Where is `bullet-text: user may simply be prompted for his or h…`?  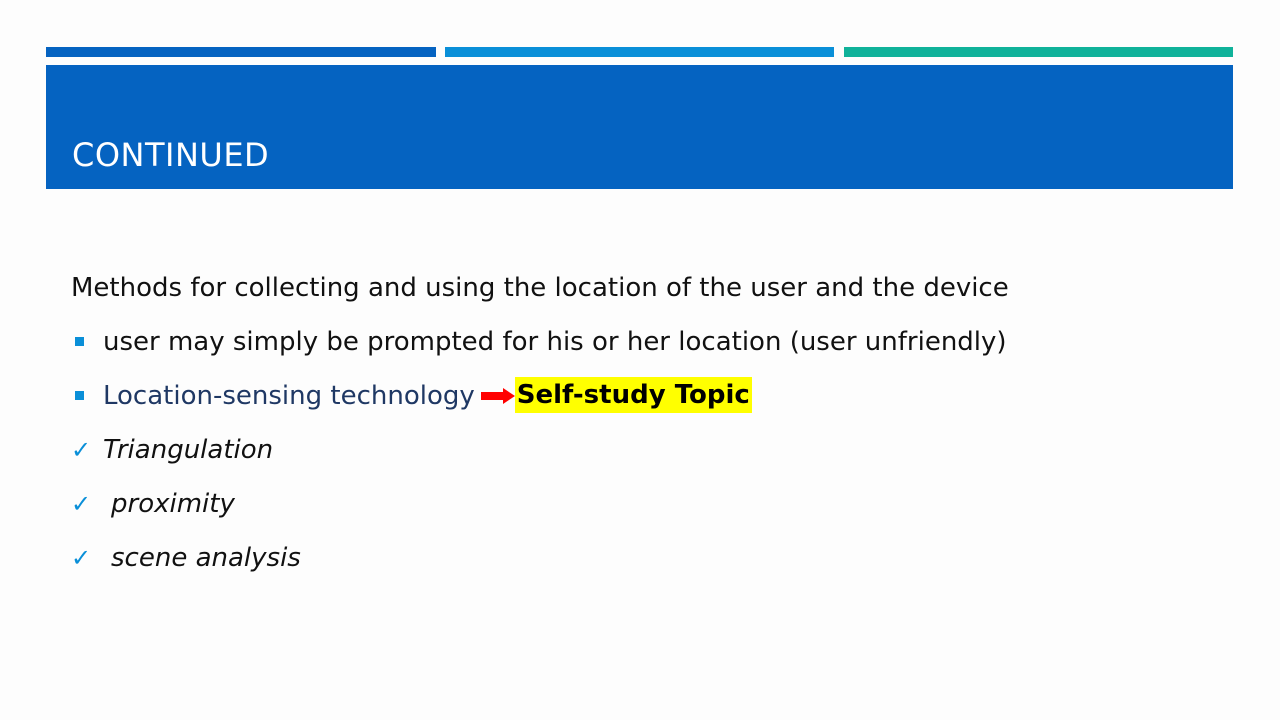 bullet-text: user may simply be prompted for his or h… is located at coordinates (555, 342).